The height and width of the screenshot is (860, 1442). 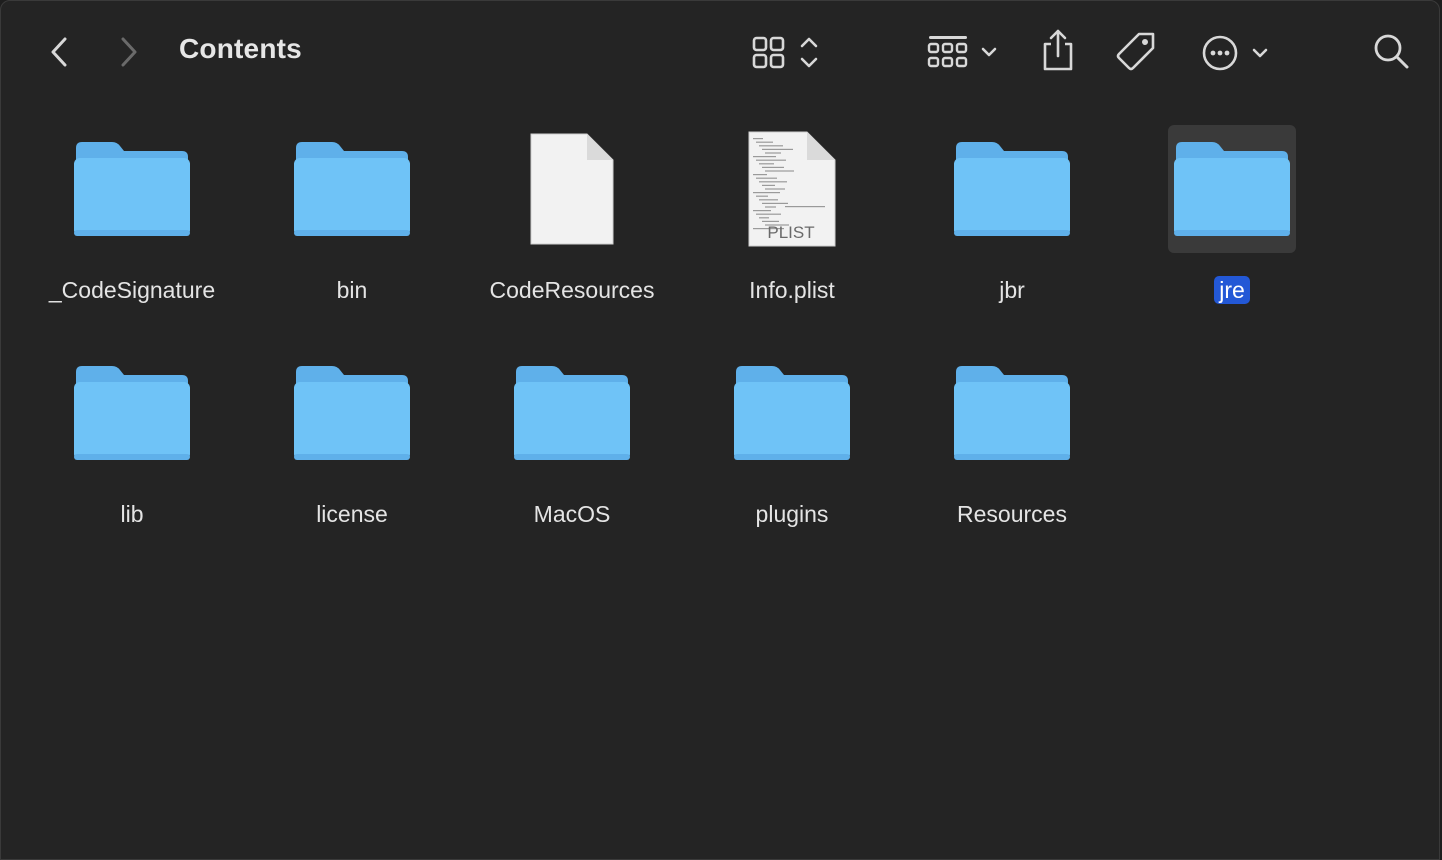 I want to click on file-item-codesignature: _CodeSignature, so click(x=132, y=225).